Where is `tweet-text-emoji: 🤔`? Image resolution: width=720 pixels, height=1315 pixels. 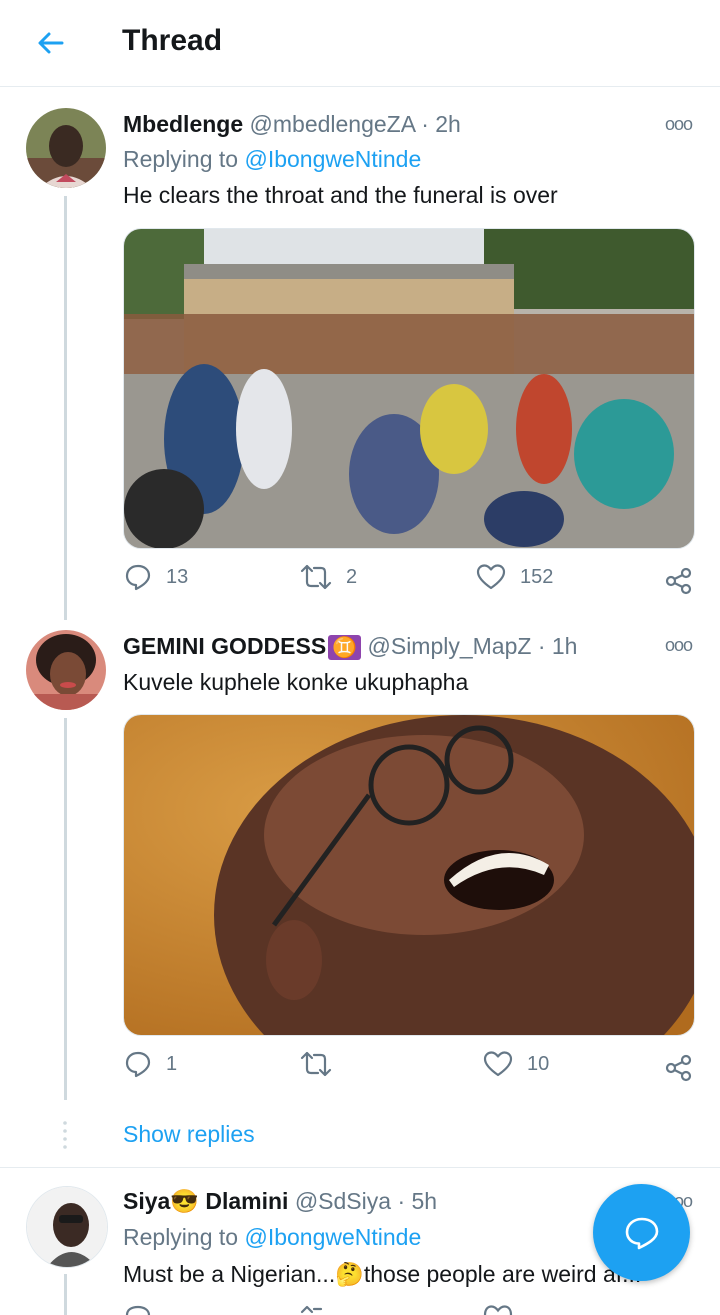
tweet-text-emoji: 🤔 is located at coordinates (349, 1274).